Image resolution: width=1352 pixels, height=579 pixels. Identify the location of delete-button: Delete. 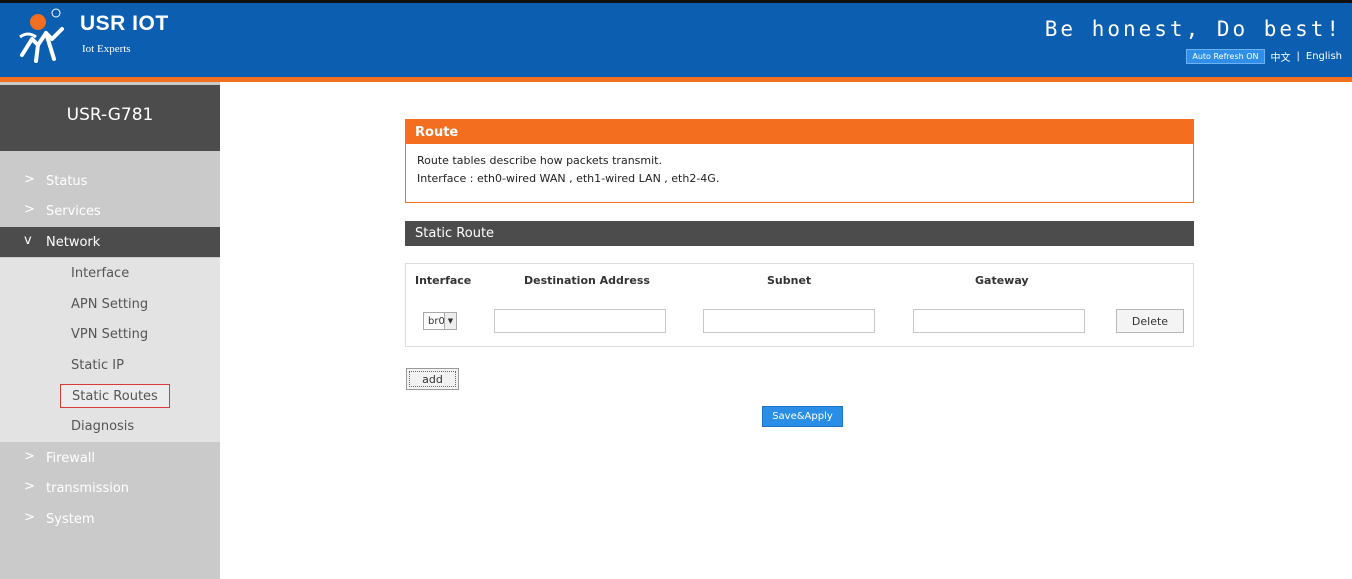
(1150, 321).